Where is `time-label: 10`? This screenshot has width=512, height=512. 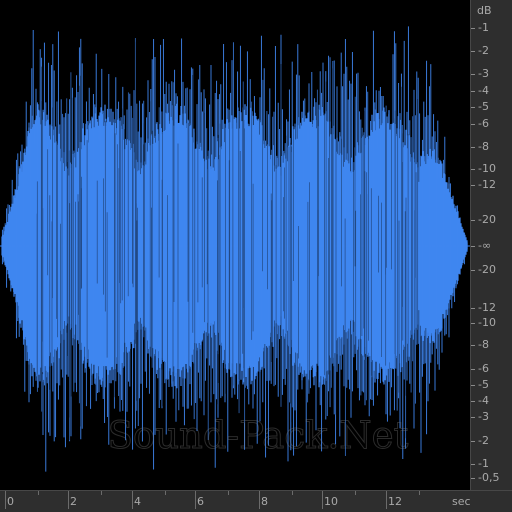 time-label: 10 is located at coordinates (331, 501).